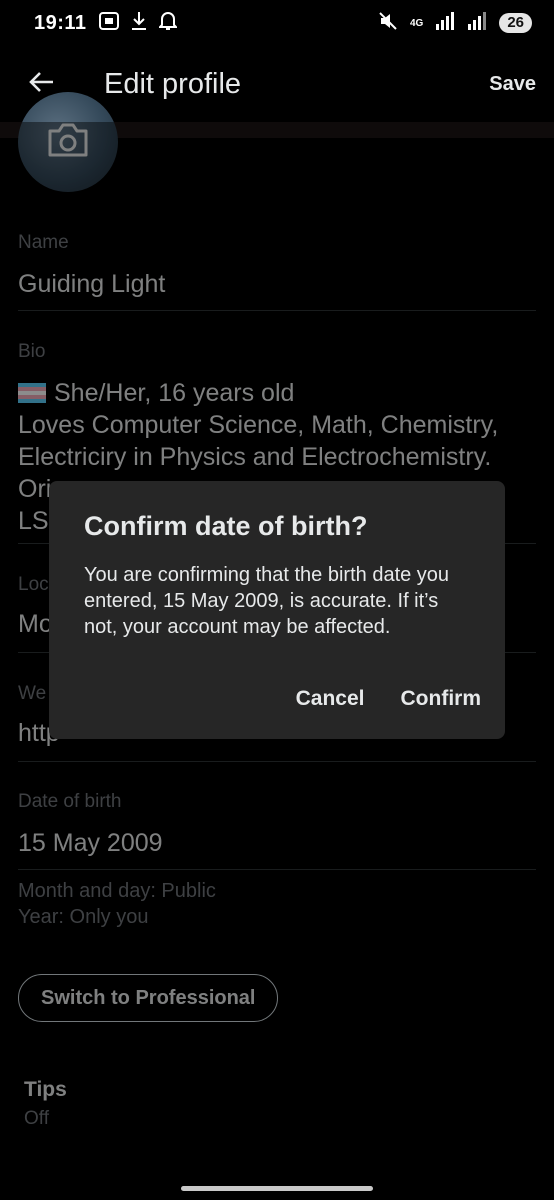 The height and width of the screenshot is (1200, 554). Describe the element at coordinates (173, 83) in the screenshot. I see `page-title: Edit profile` at that location.